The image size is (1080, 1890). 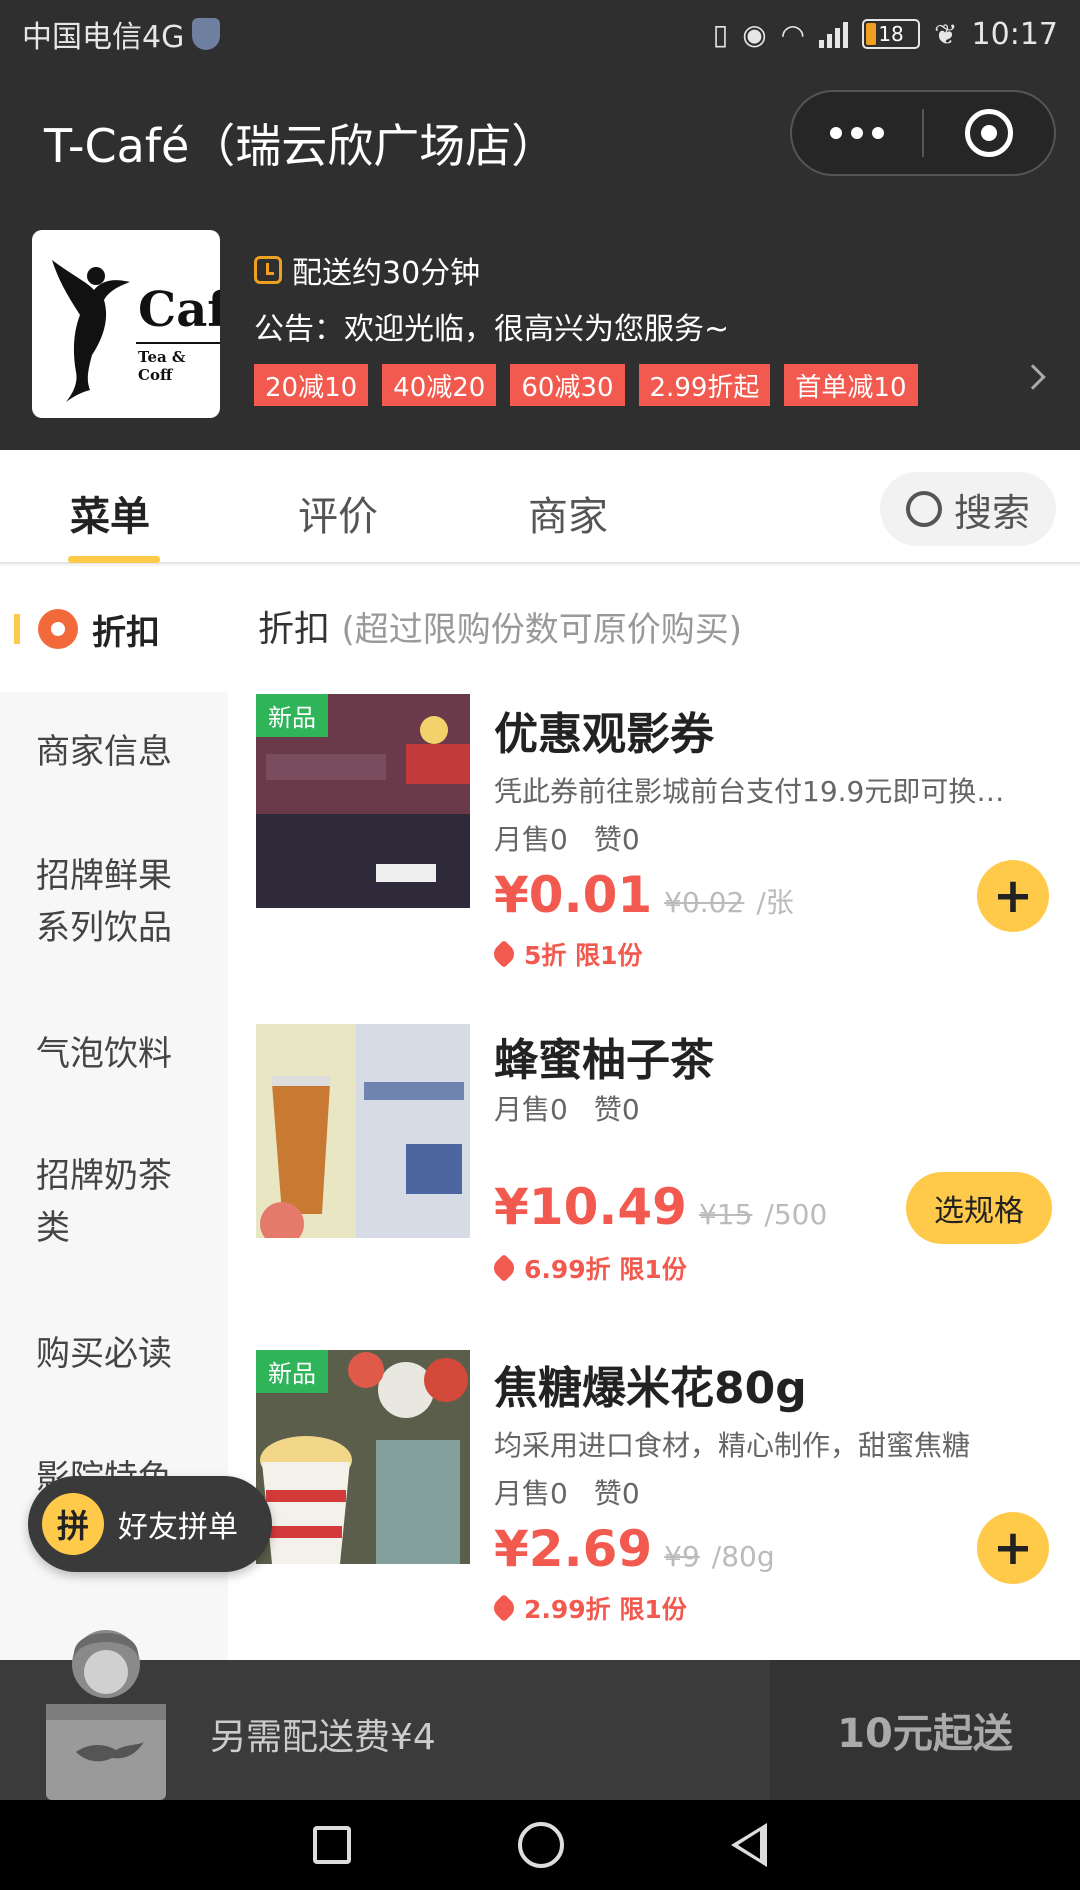 What do you see at coordinates (206, 34) in the screenshot?
I see `shield-icon` at bounding box center [206, 34].